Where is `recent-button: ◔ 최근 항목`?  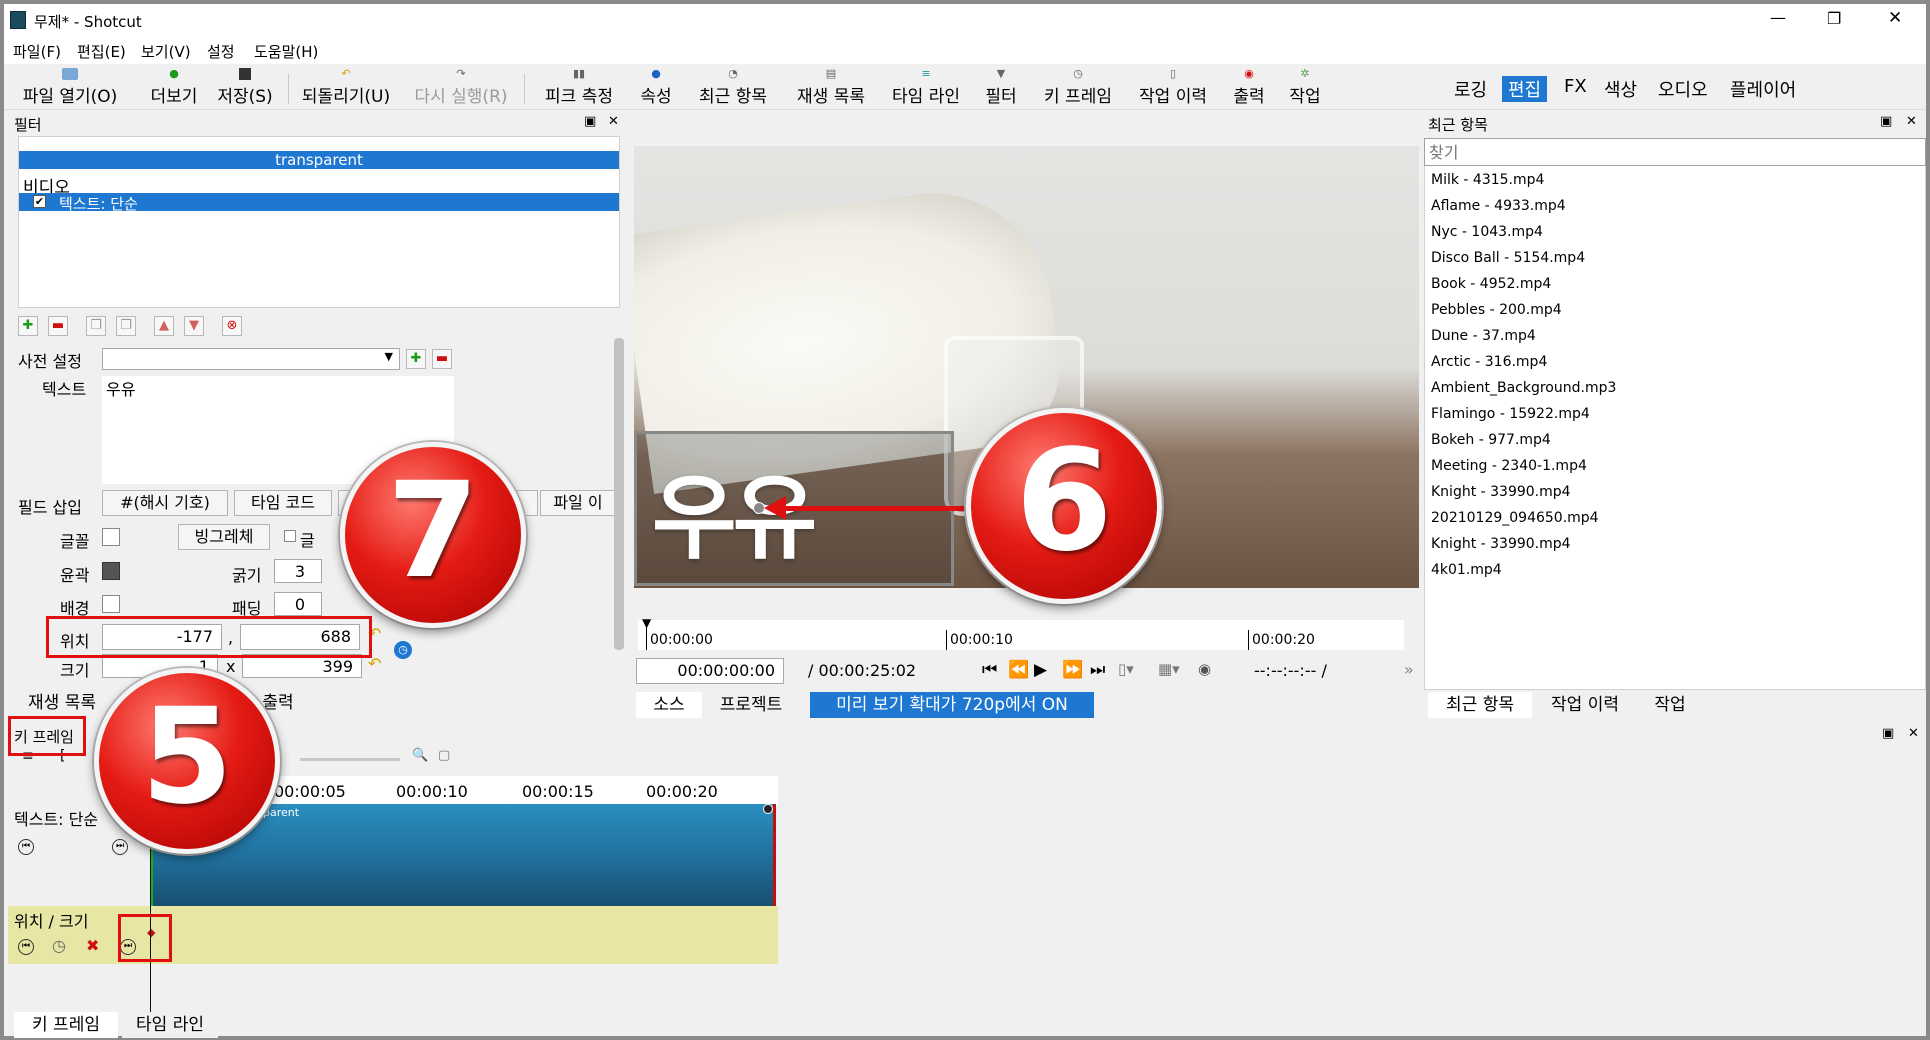 recent-button: ◔ 최근 항목 is located at coordinates (733, 87).